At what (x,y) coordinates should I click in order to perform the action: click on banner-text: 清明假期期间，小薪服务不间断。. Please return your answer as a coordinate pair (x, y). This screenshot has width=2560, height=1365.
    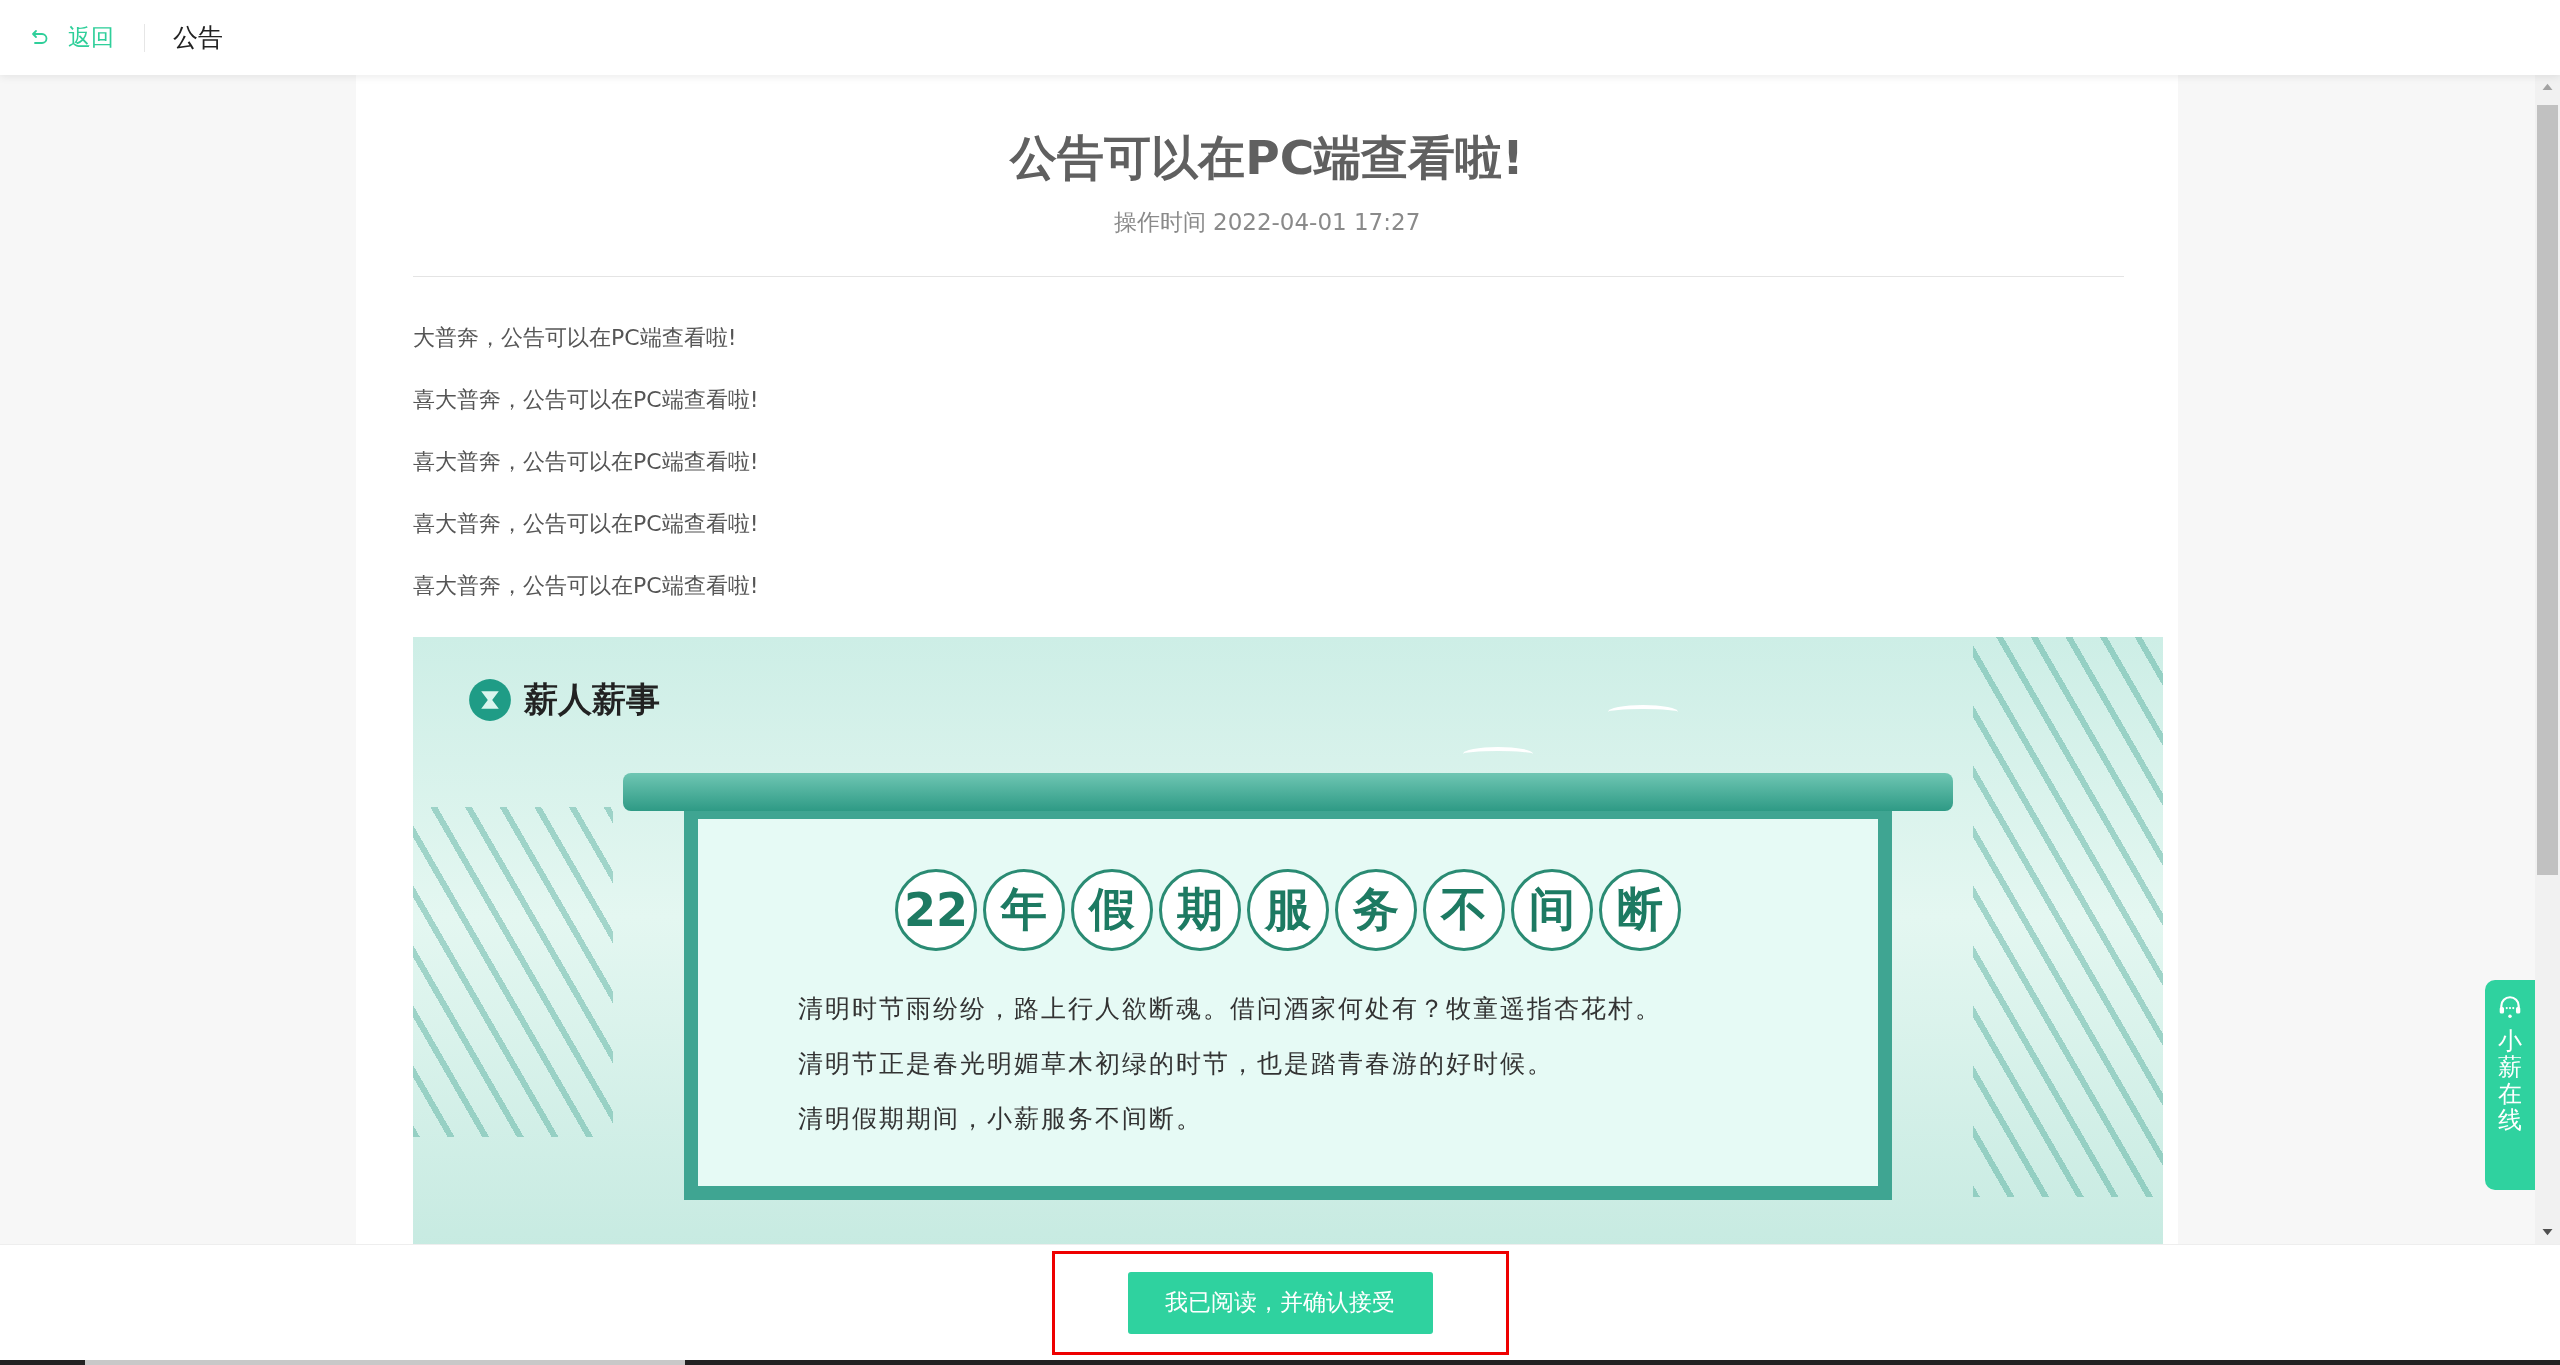
    Looking at the image, I should click on (1000, 1119).